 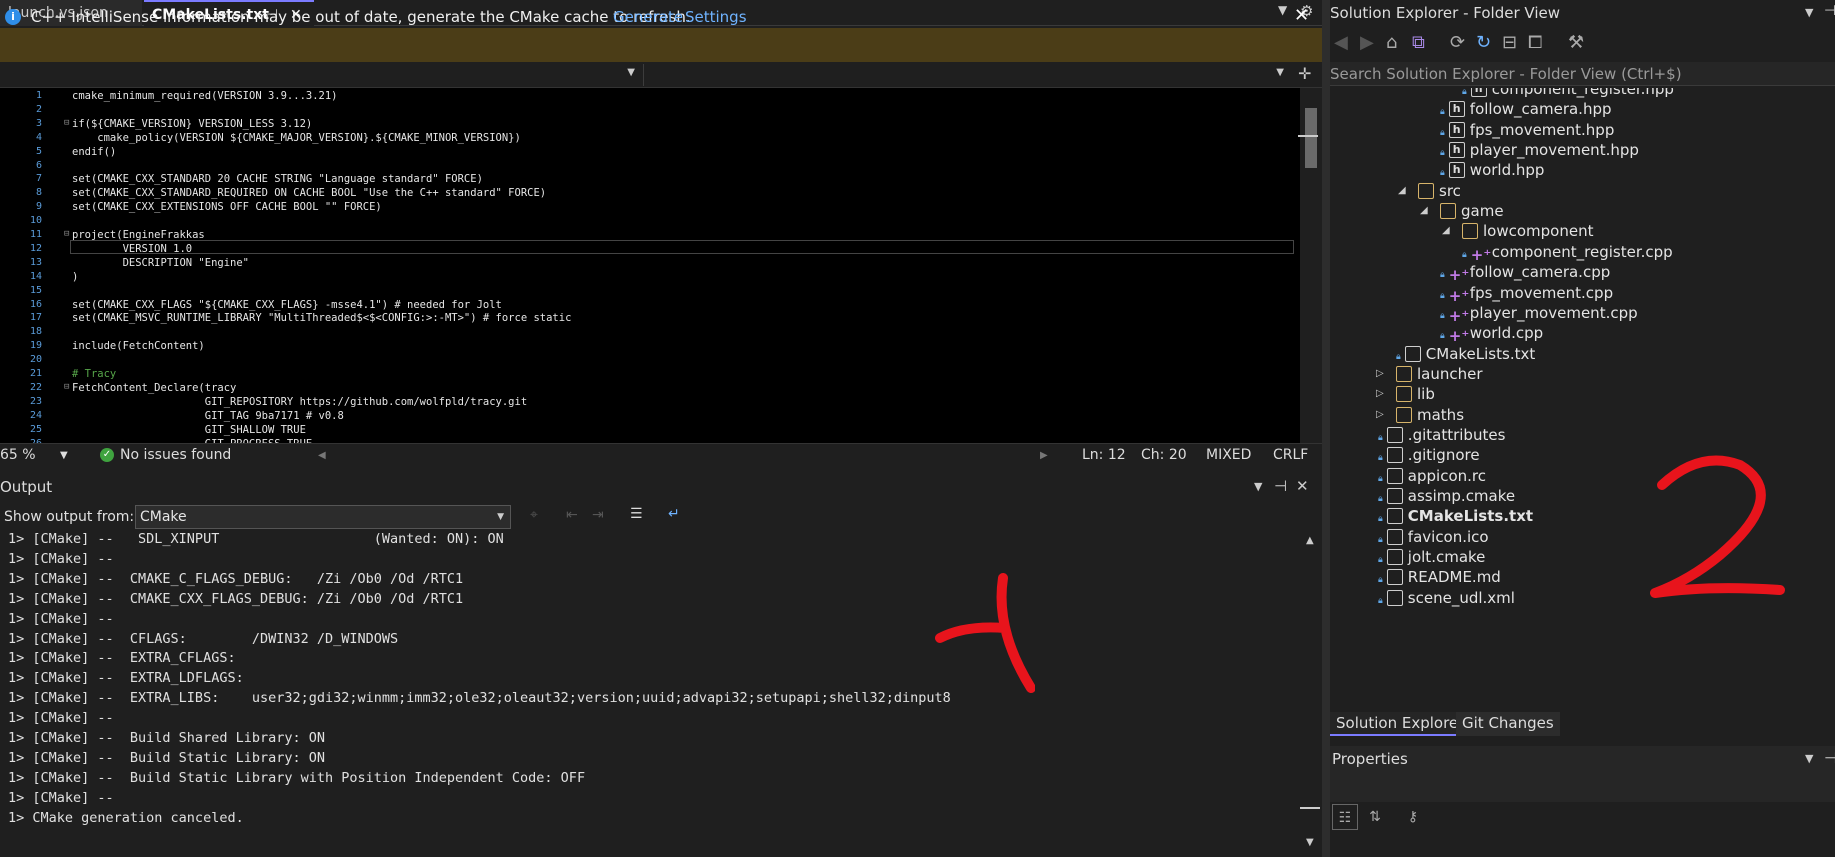 What do you see at coordinates (1525, 272) in the screenshot?
I see `tree-file-item: 🔒︎ +⁺follow_camera.cpp` at bounding box center [1525, 272].